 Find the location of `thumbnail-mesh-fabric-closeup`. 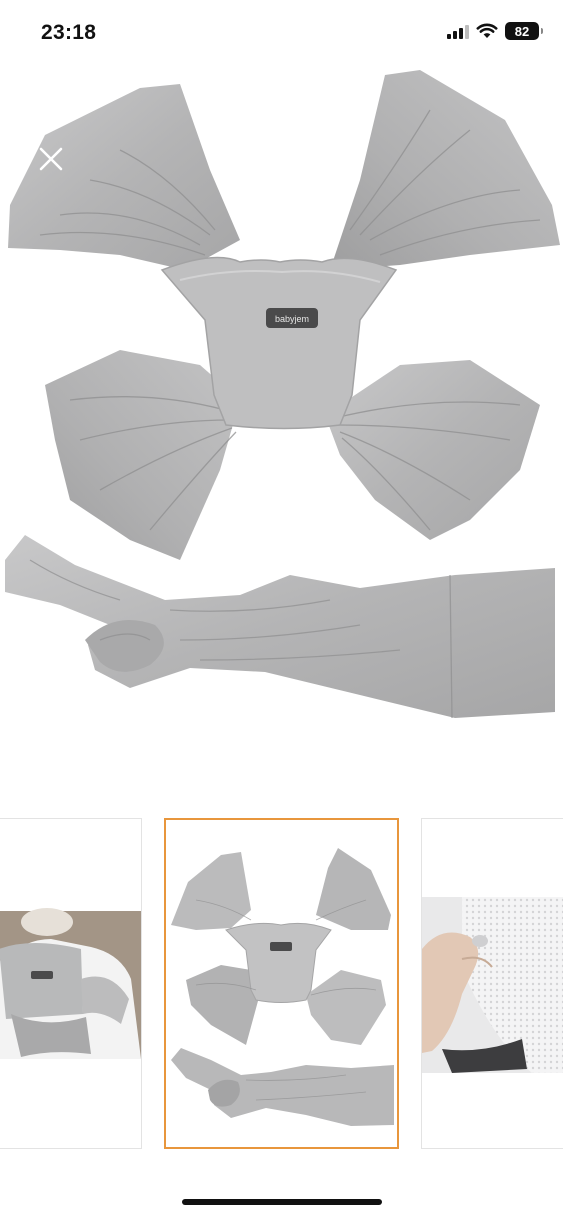

thumbnail-mesh-fabric-closeup is located at coordinates (492, 983).